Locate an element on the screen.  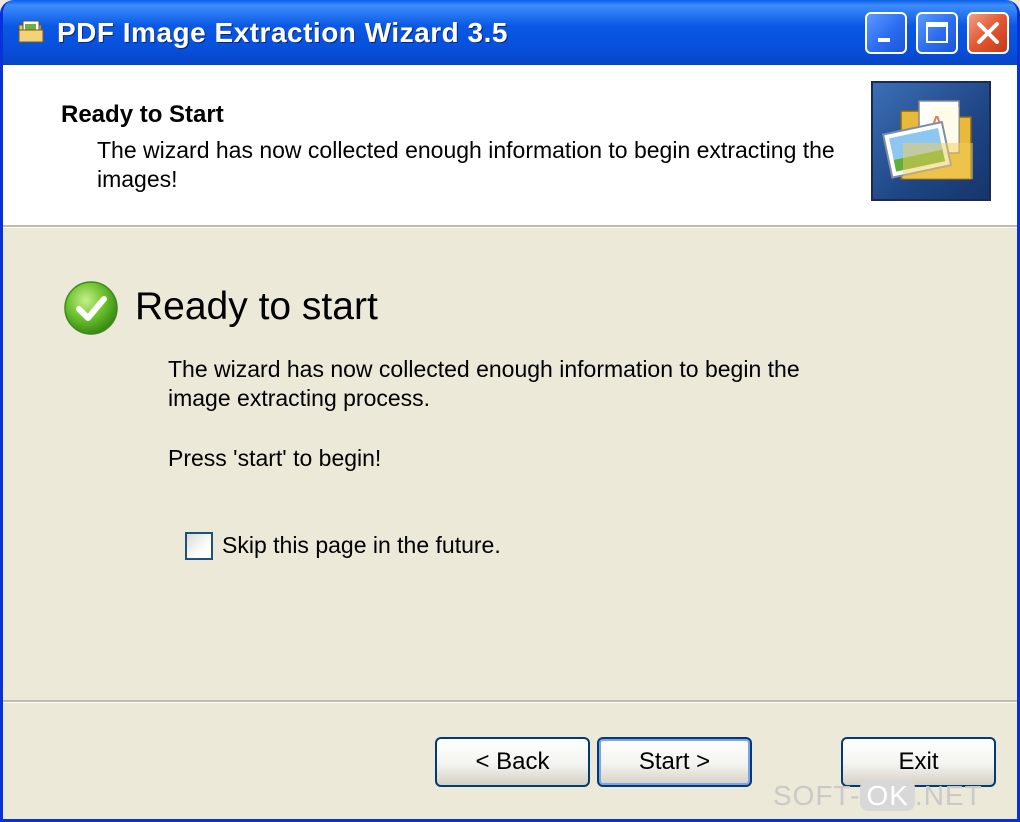
back-button: < Back is located at coordinates (512, 762).